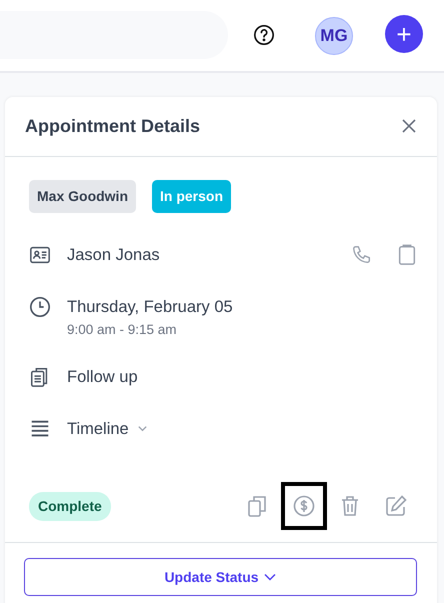  I want to click on add-button: +, so click(404, 33).